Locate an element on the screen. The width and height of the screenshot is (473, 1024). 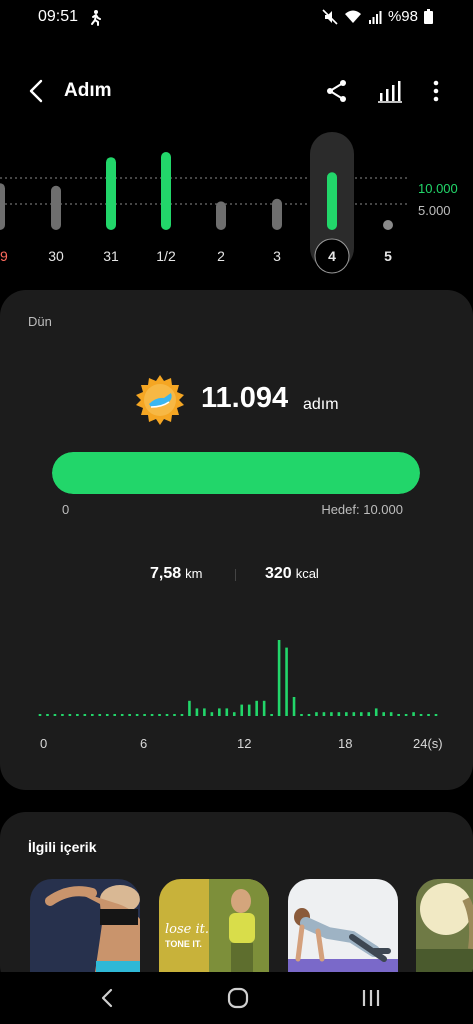
calories-stat: 320 kcal is located at coordinates (292, 574).